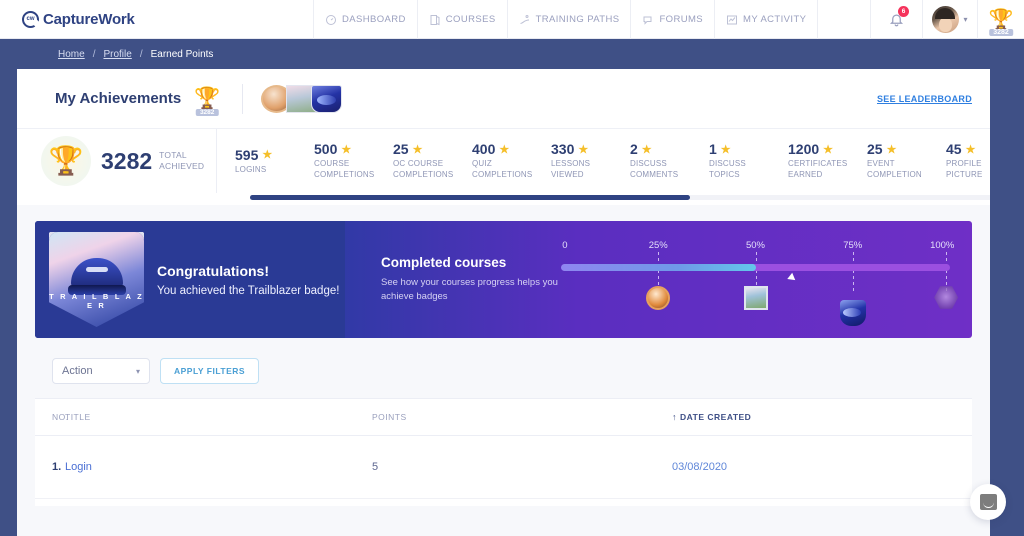 This screenshot has width=1024, height=536. I want to click on stat-label: OC COURSE COMPLETIONS, so click(423, 169).